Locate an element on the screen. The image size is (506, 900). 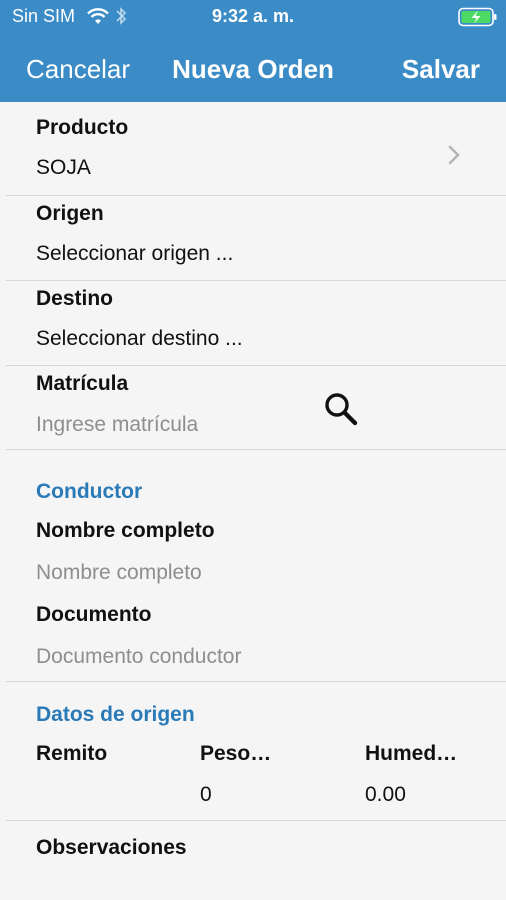
observaciones-label: Observaciones is located at coordinates (111, 847).